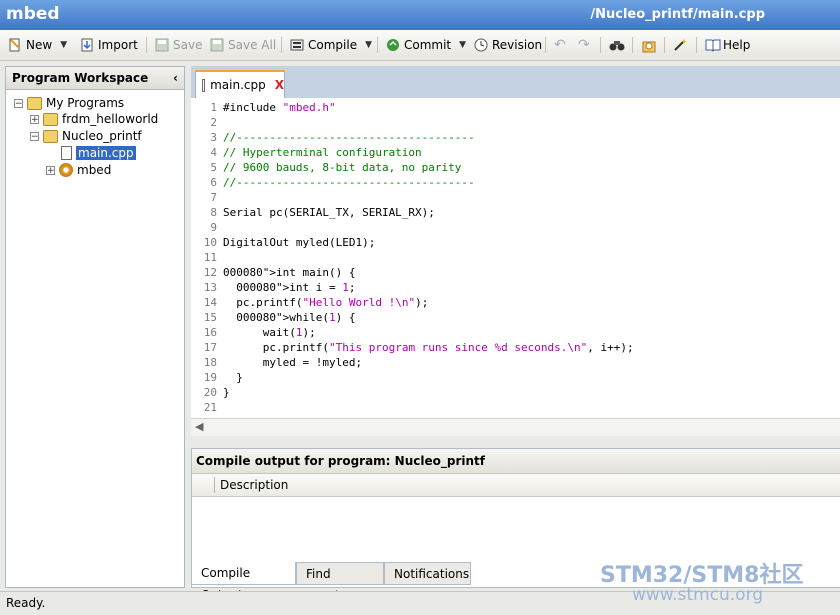 The height and width of the screenshot is (615, 840). I want to click on revision-button: Revision, so click(508, 45).